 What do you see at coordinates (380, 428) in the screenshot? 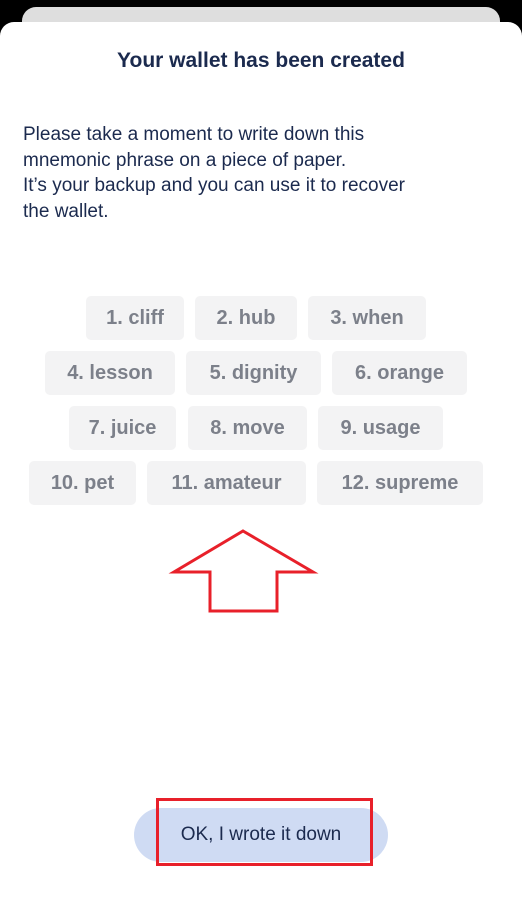
I see `mnemonic-word: 9. usage` at bounding box center [380, 428].